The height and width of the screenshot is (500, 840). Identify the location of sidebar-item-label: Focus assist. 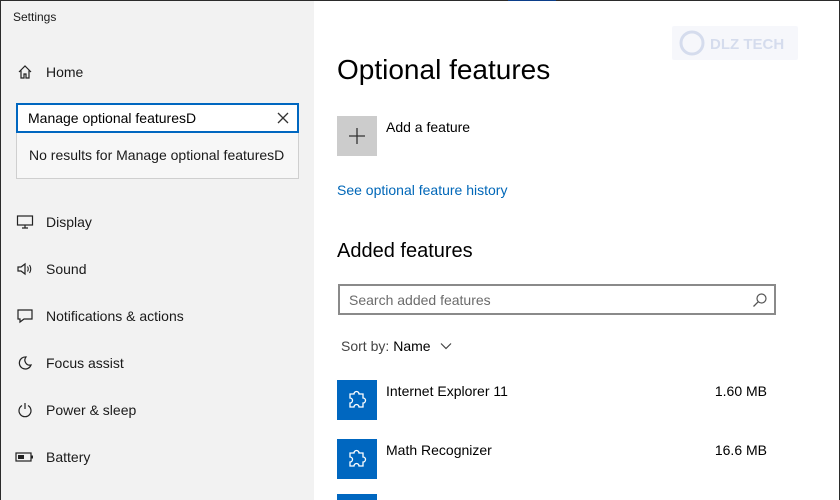
(85, 363).